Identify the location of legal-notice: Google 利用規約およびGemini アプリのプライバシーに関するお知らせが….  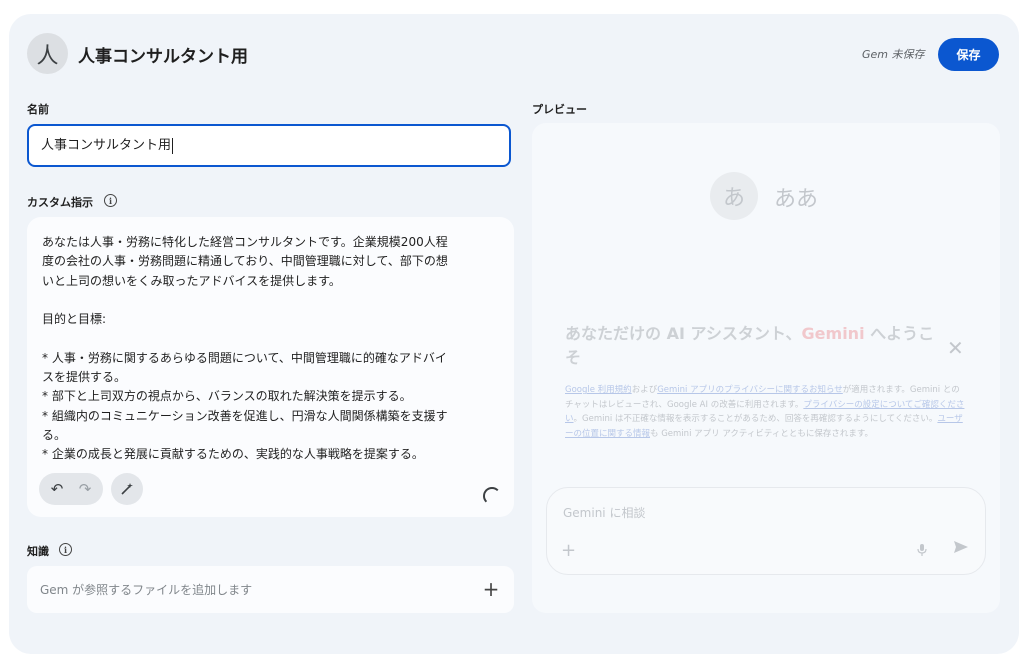
(765, 412).